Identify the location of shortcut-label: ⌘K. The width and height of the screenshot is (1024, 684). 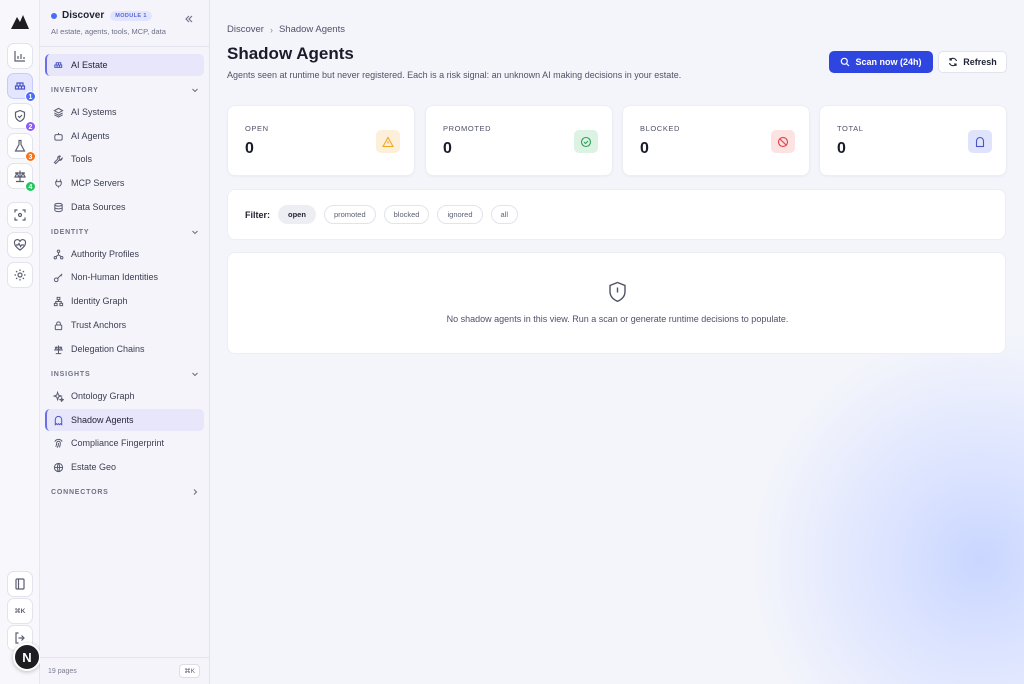
(20, 611).